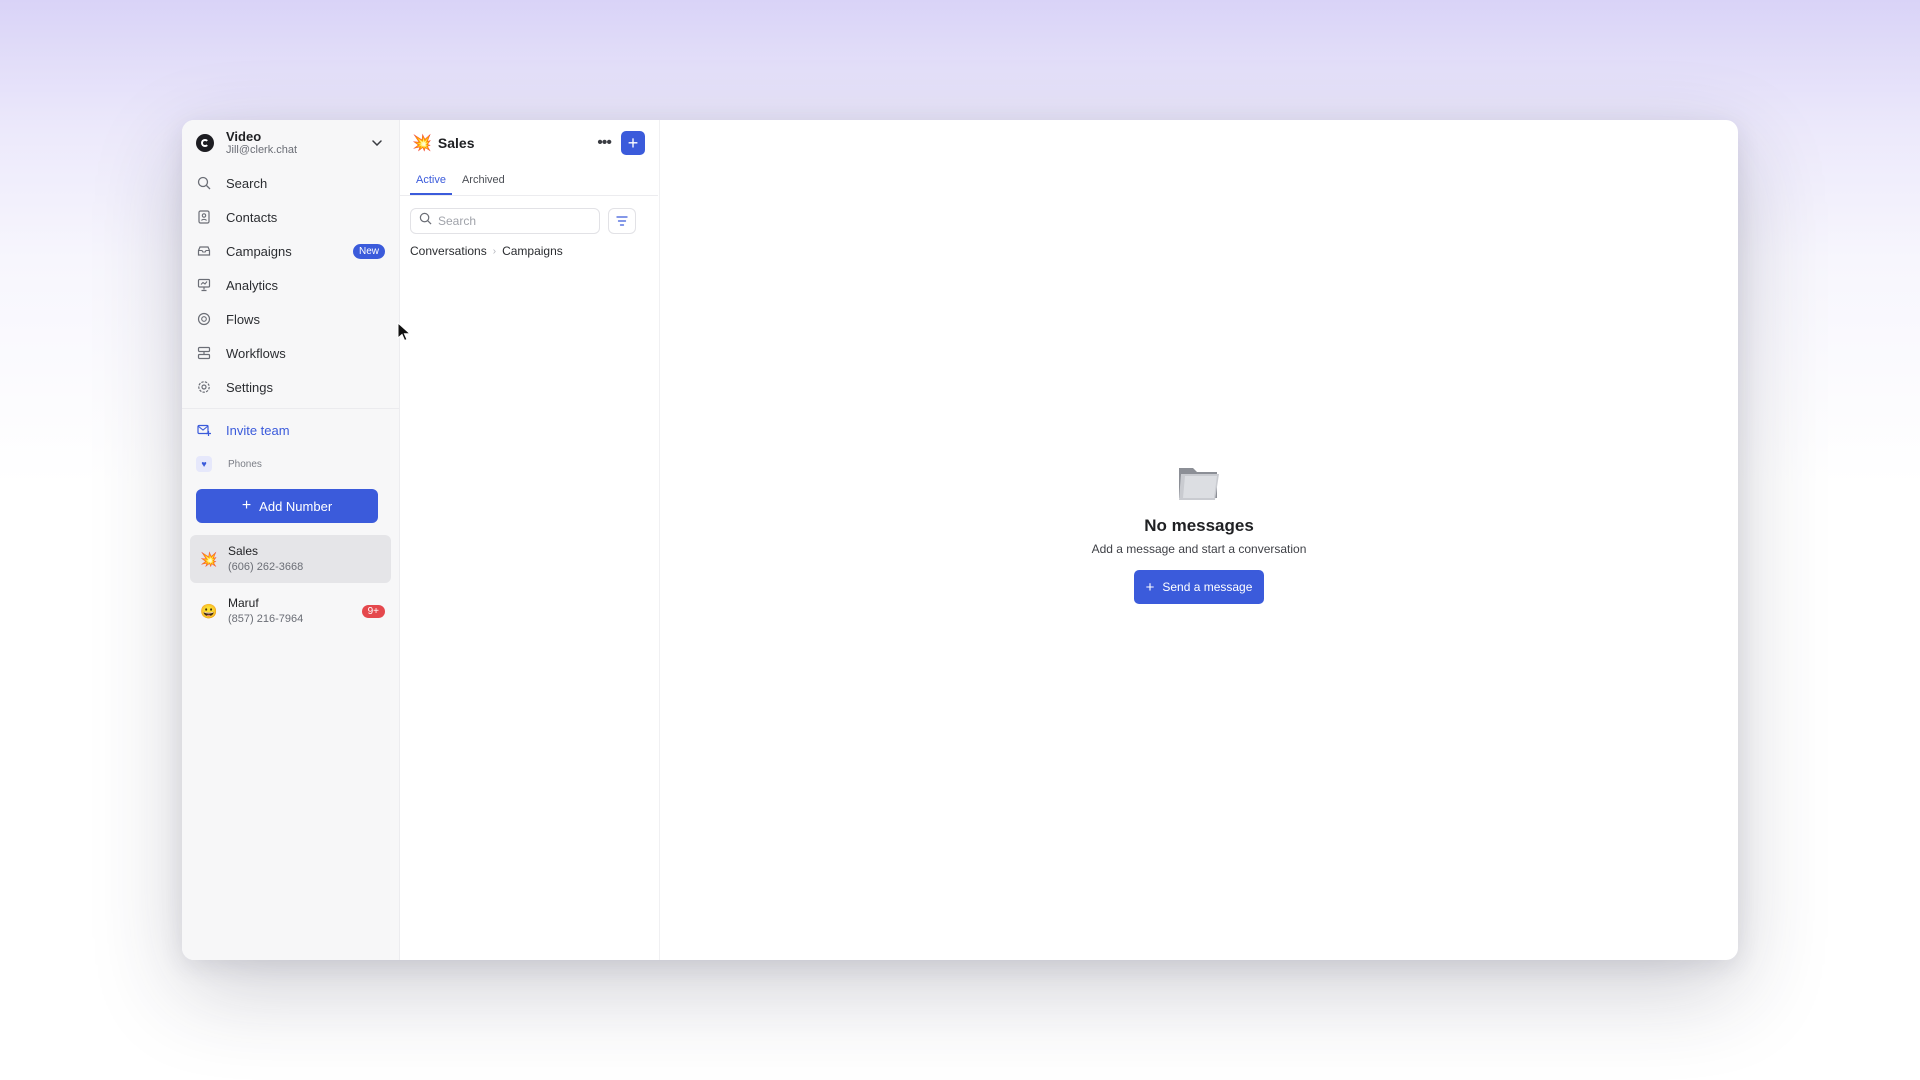 Image resolution: width=1920 pixels, height=1080 pixels. What do you see at coordinates (373, 611) in the screenshot?
I see `unread-count-badge: 9+` at bounding box center [373, 611].